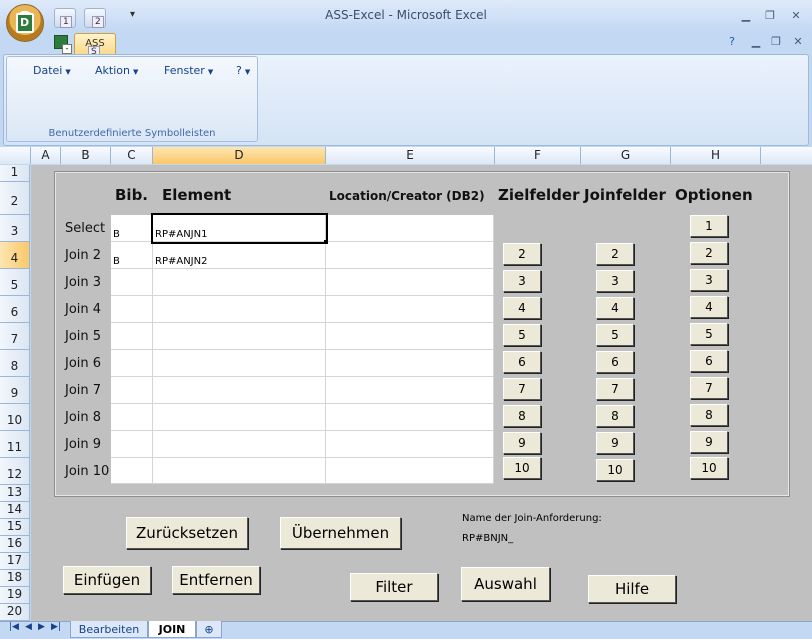  What do you see at coordinates (95, 18) in the screenshot?
I see `undo-qat-button: 2` at bounding box center [95, 18].